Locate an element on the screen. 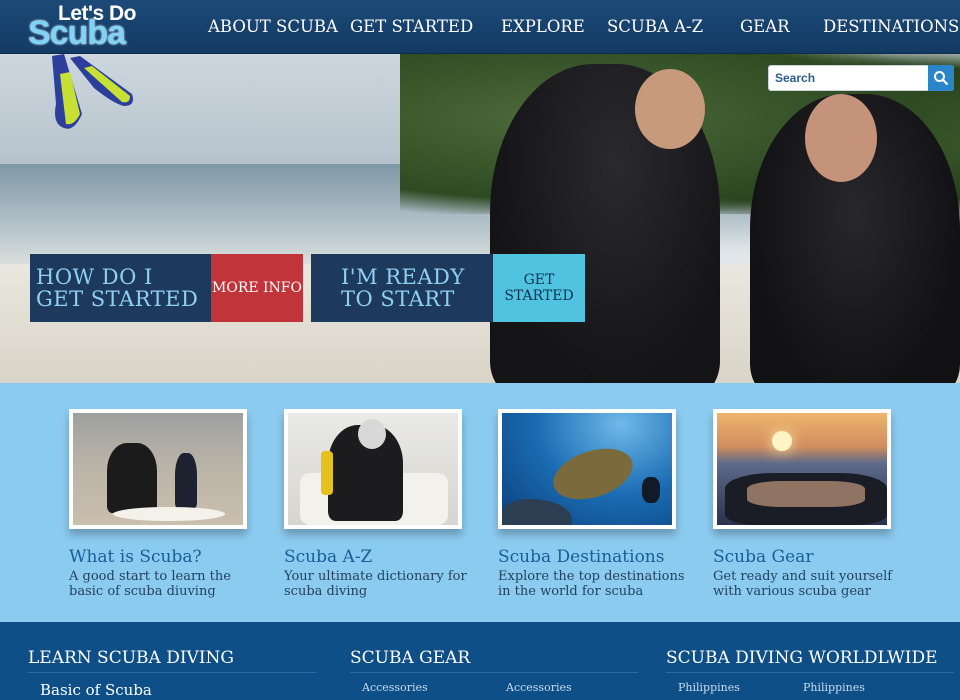  footer-learn-scuba: LEARN SCUBA DIVING Basic of Scuba is located at coordinates (172, 673).